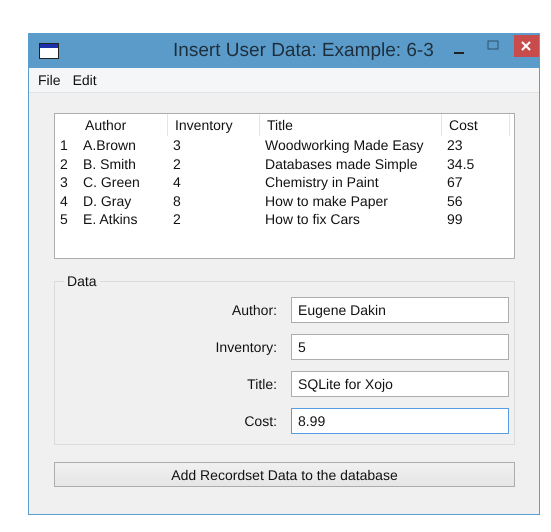 This screenshot has height=532, width=551. Describe the element at coordinates (344, 145) in the screenshot. I see `table-cell-text: Woodworking Made Easy` at that location.